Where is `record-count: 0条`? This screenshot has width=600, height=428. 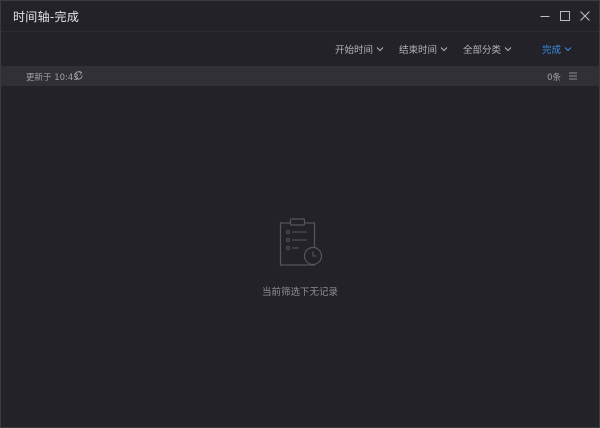
record-count: 0条 is located at coordinates (554, 78).